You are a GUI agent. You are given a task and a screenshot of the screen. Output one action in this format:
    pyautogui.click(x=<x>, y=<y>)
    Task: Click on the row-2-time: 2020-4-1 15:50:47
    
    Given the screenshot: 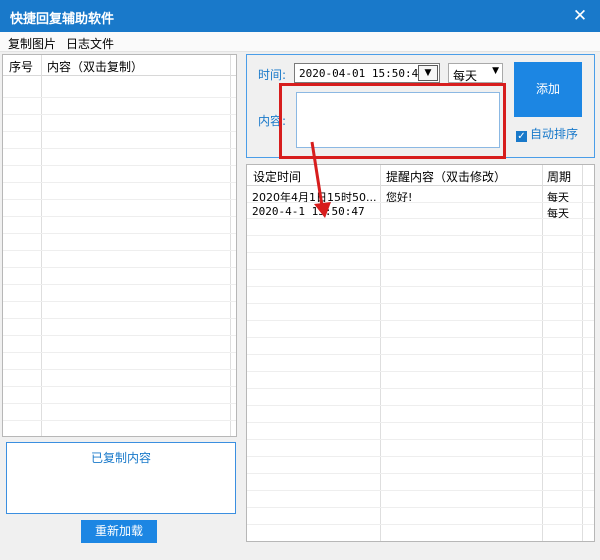 What is the action you would take?
    pyautogui.click(x=308, y=211)
    